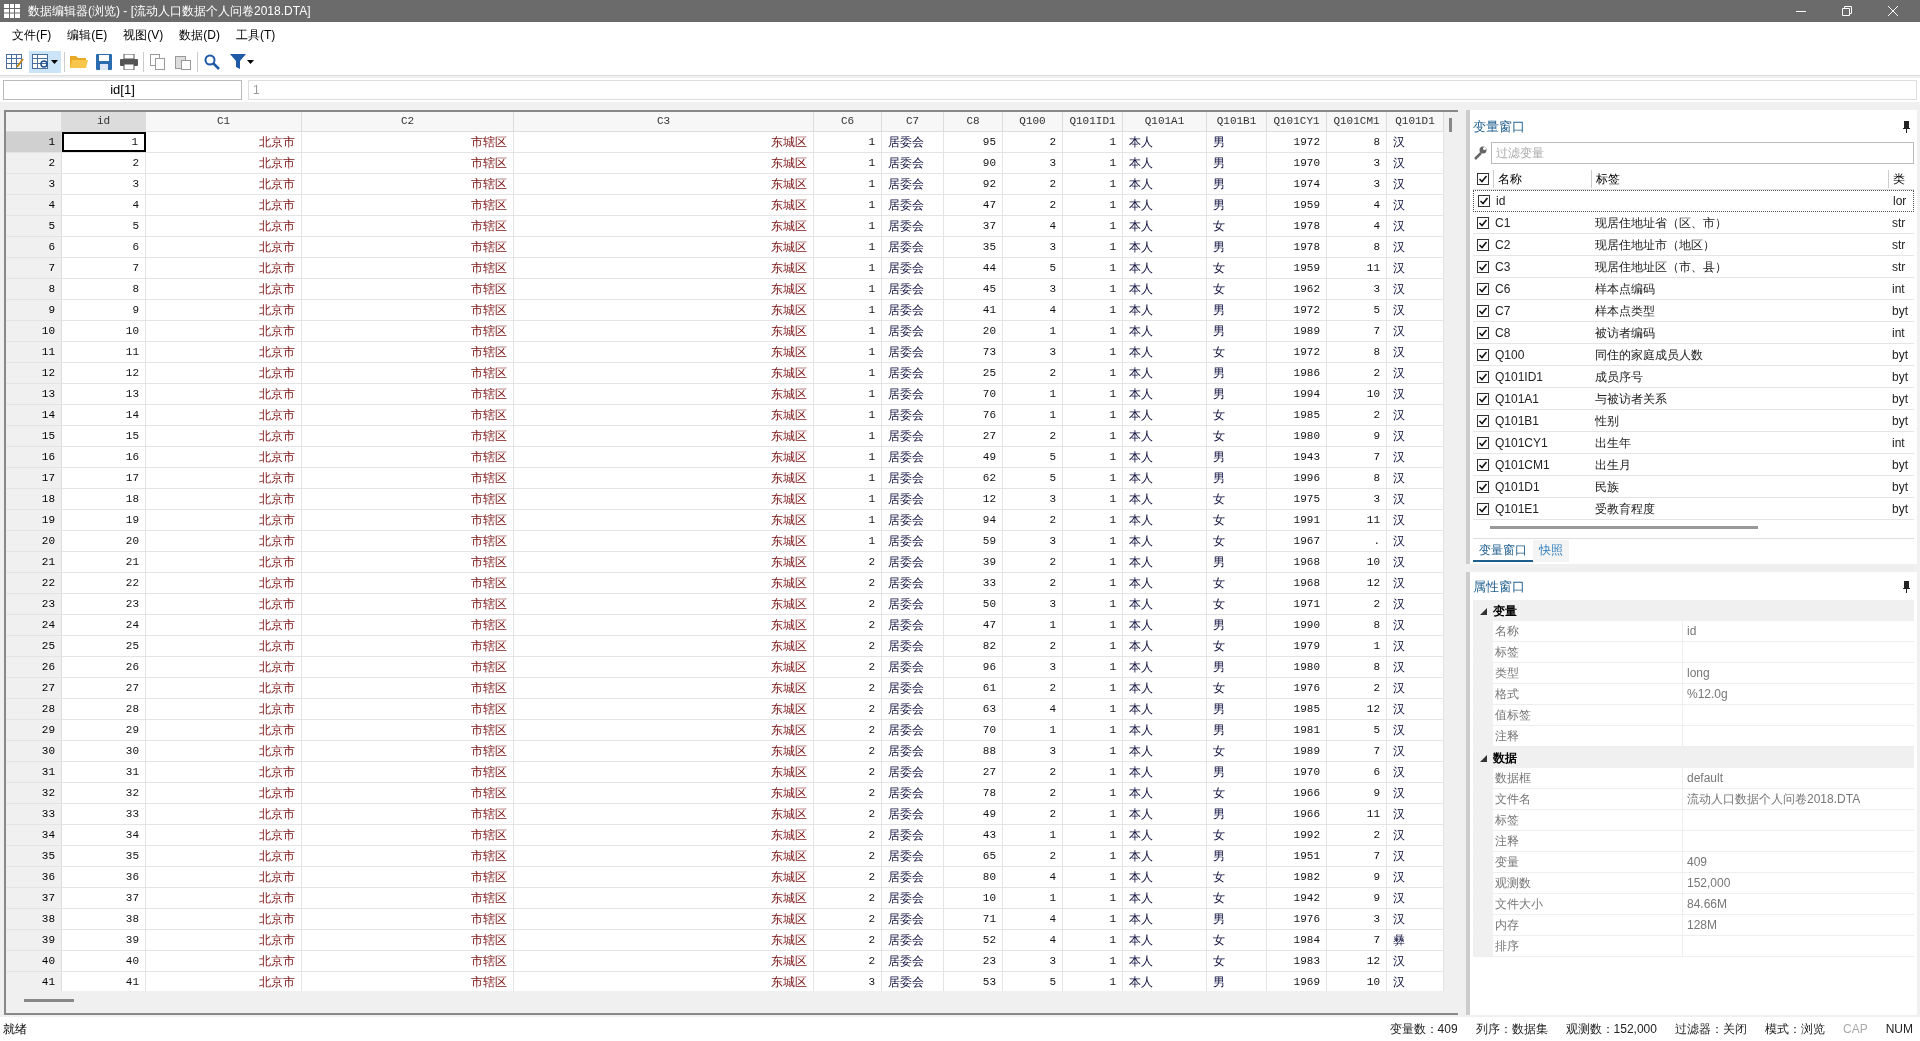 The height and width of the screenshot is (1041, 1920). I want to click on row-number: 12, so click(34, 373).